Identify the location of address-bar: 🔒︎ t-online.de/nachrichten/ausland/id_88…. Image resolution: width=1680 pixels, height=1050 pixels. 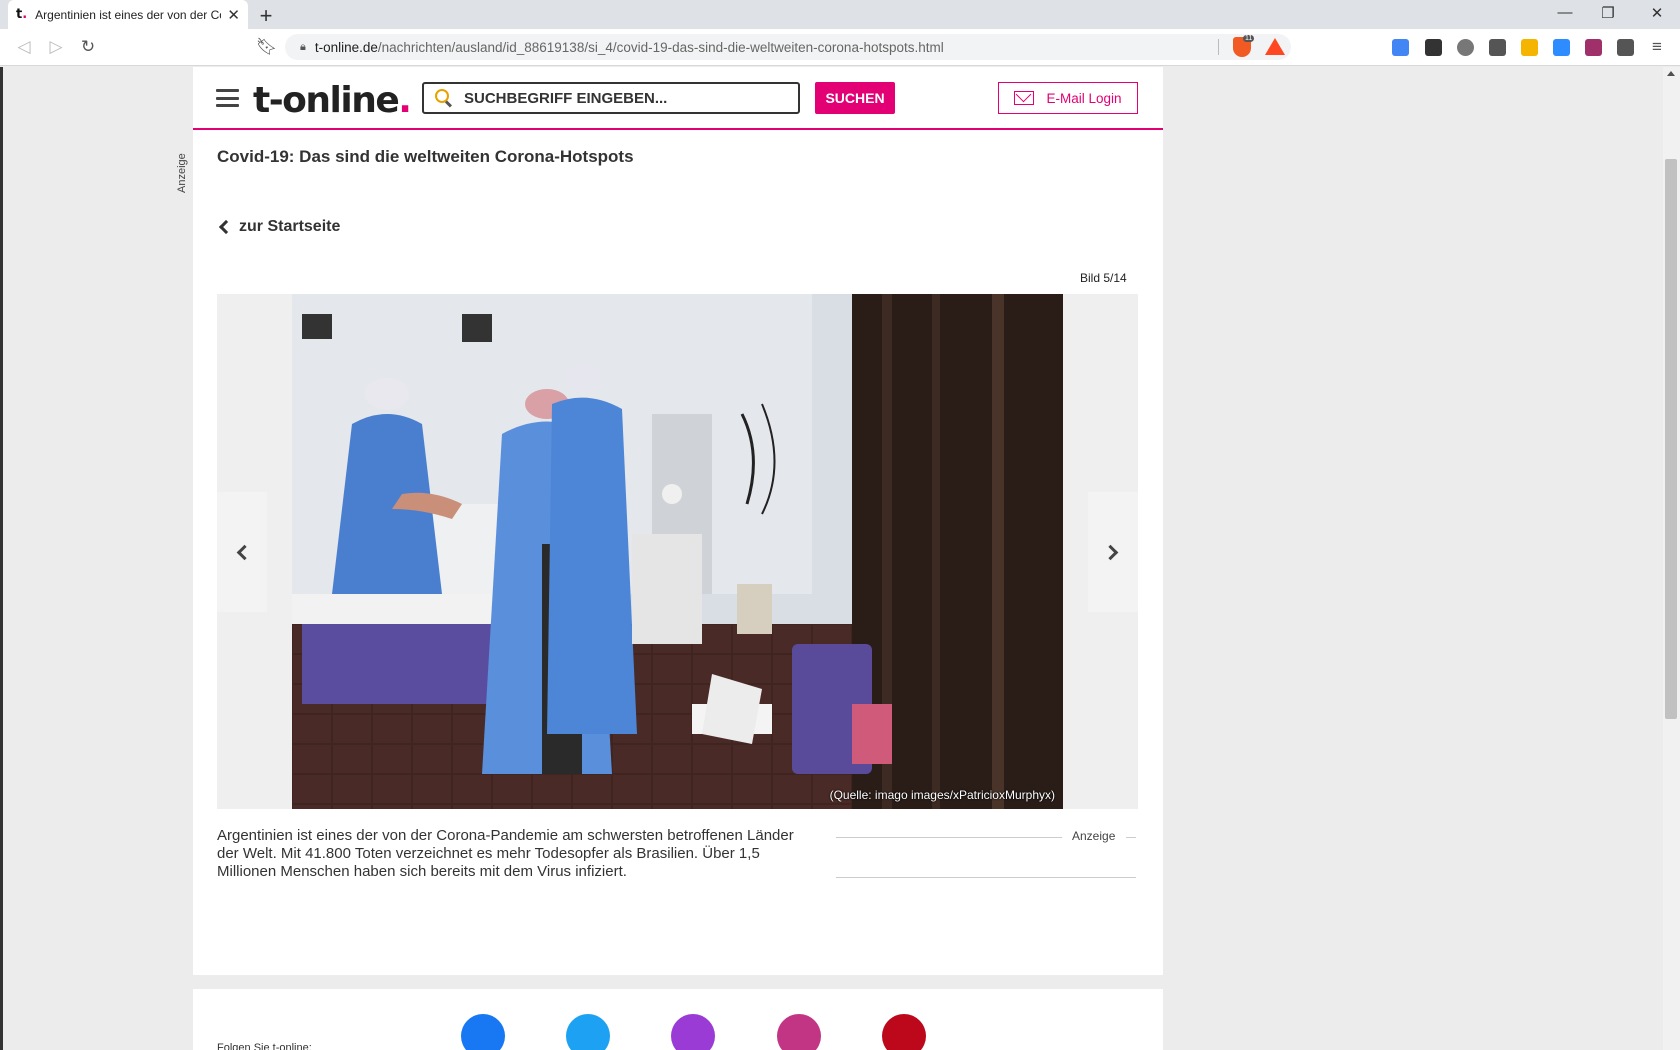
(788, 47).